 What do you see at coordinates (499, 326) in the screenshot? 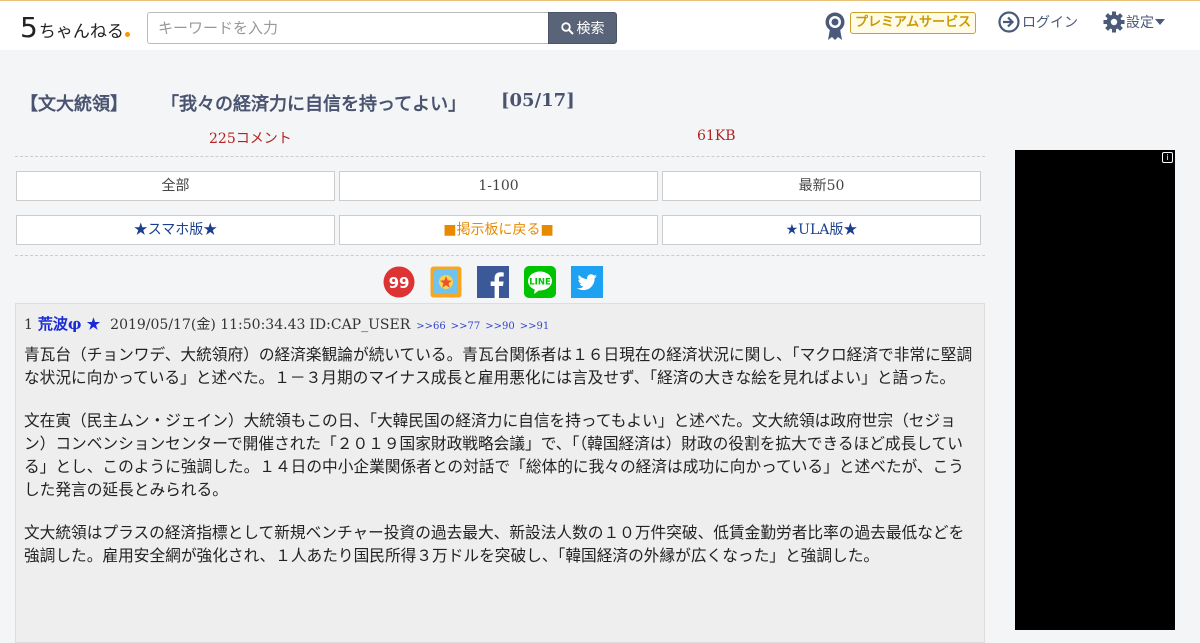
I see `reply-link: >>90` at bounding box center [499, 326].